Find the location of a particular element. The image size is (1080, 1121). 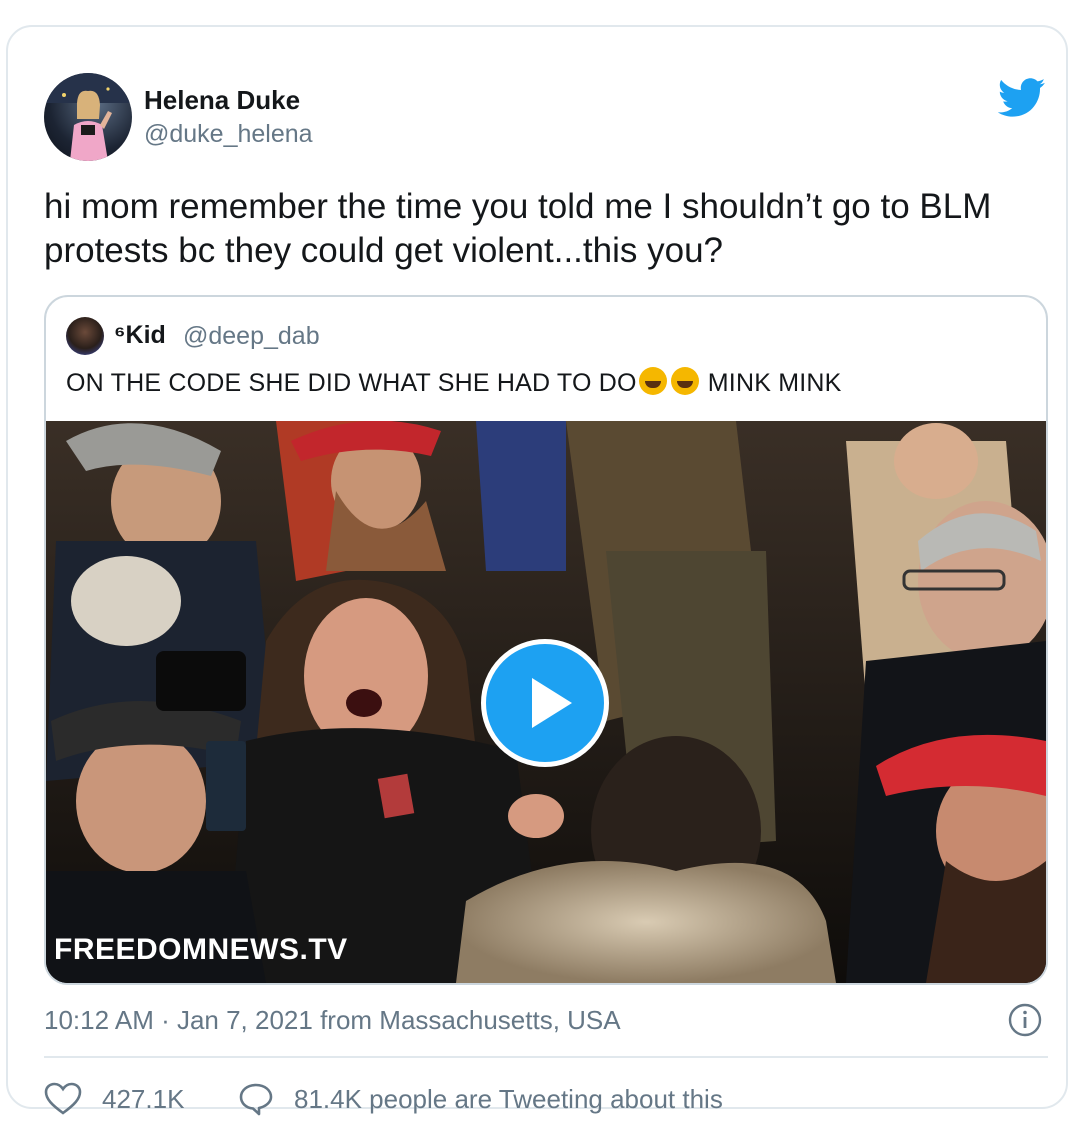

video-watermark: FREEDOMNEWS.TV is located at coordinates (201, 949).